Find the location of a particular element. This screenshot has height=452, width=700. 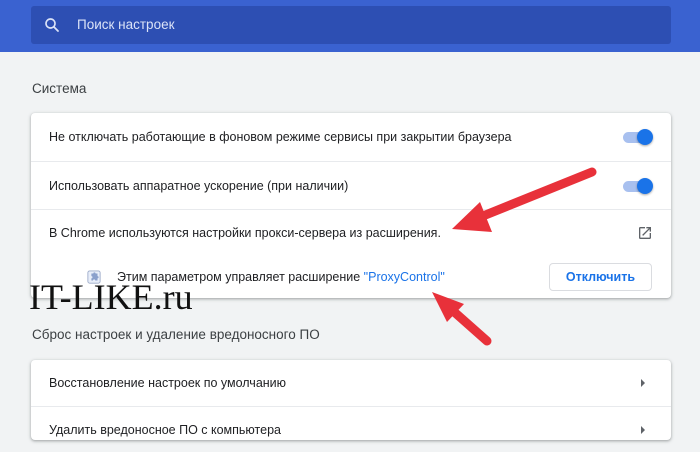

background-apps-toggle is located at coordinates (637, 137).